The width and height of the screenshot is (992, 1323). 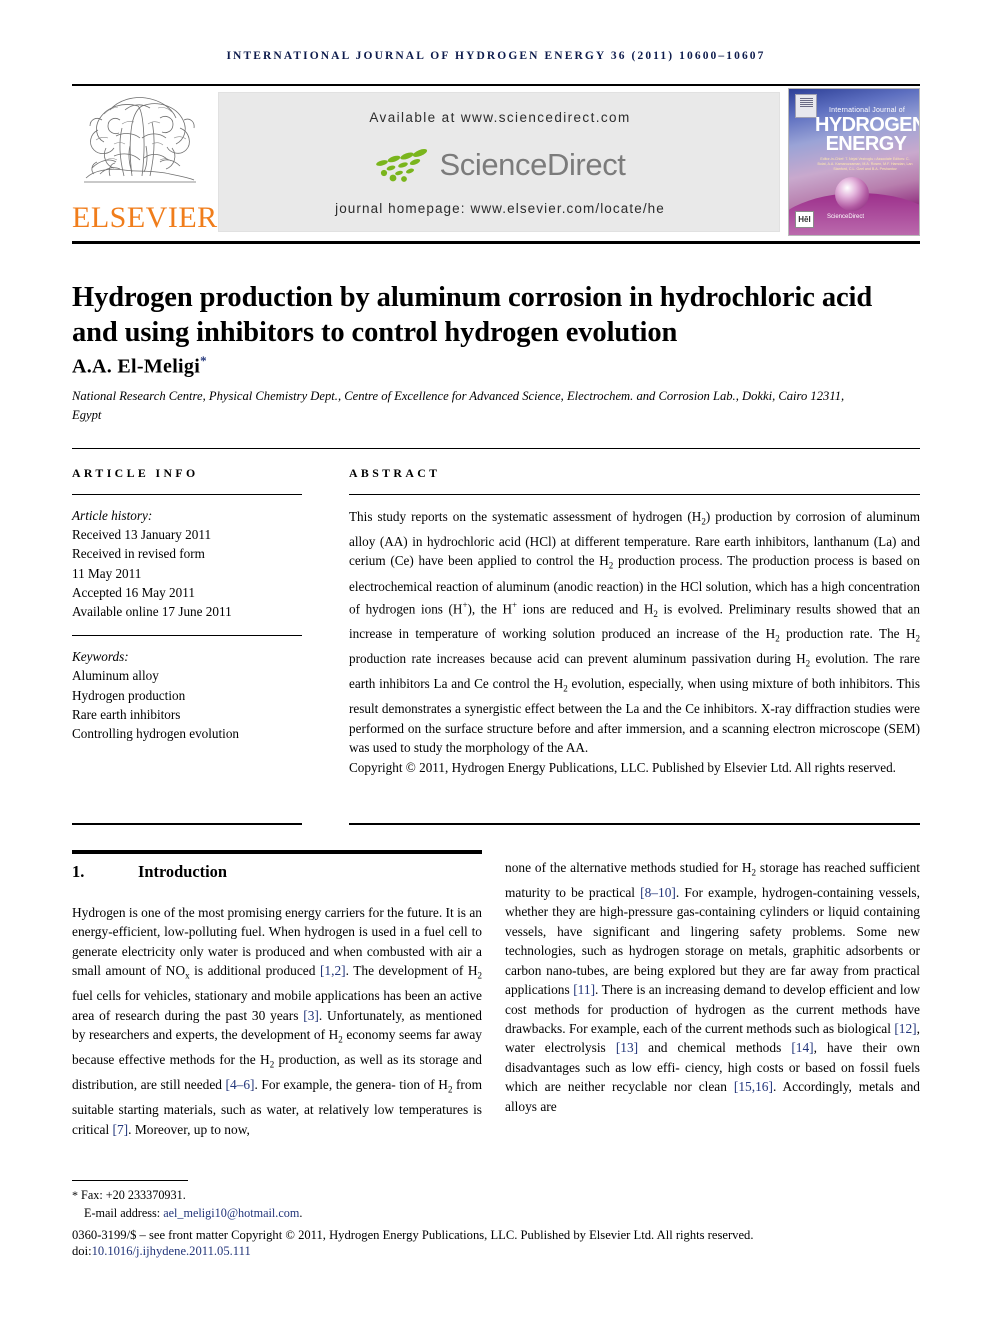 I want to click on keyword-item: Aluminum alloy, so click(x=115, y=676).